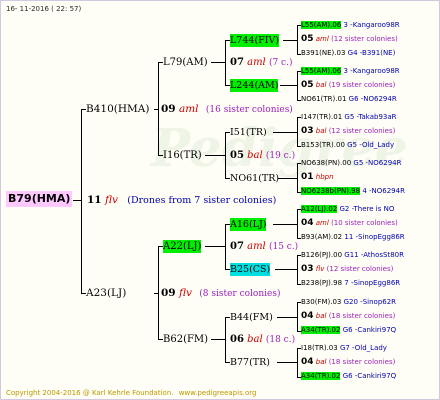 Image resolution: width=440 pixels, height=400 pixels. Describe the element at coordinates (370, 302) in the screenshot. I see `gen4-mother-father: G20 -Sinop62R` at that location.